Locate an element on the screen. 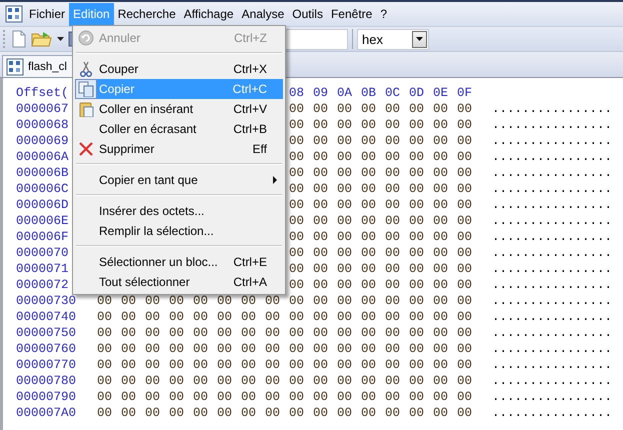  menu-item: Fenêtre is located at coordinates (351, 14).